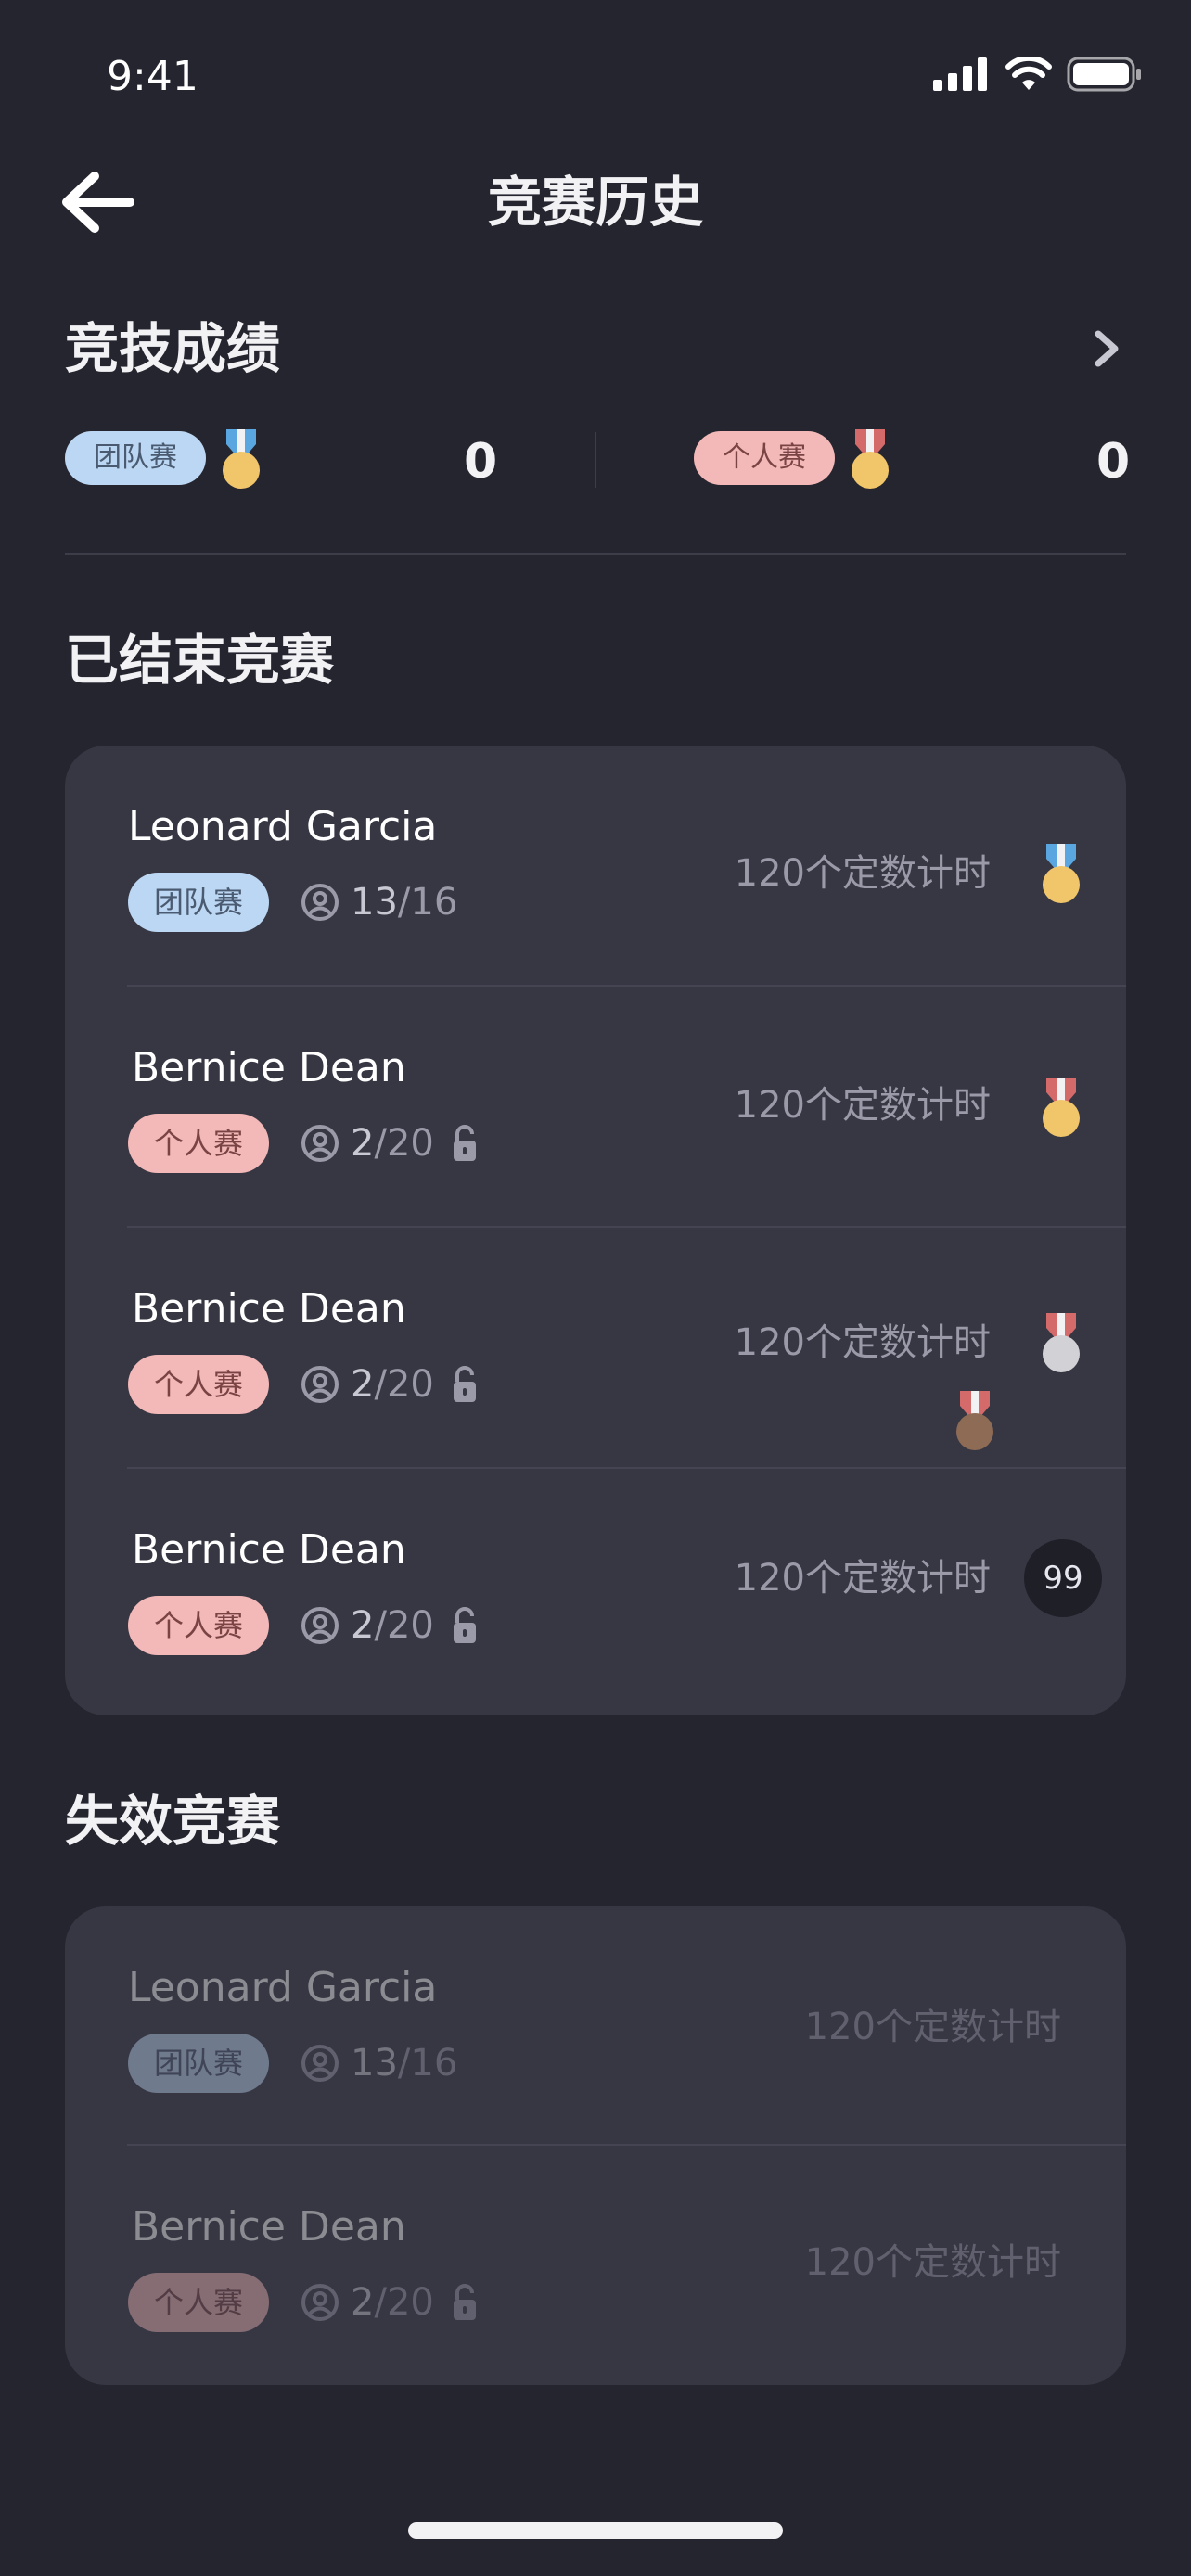  What do you see at coordinates (974, 1420) in the screenshot?
I see `bronze-medal-icon` at bounding box center [974, 1420].